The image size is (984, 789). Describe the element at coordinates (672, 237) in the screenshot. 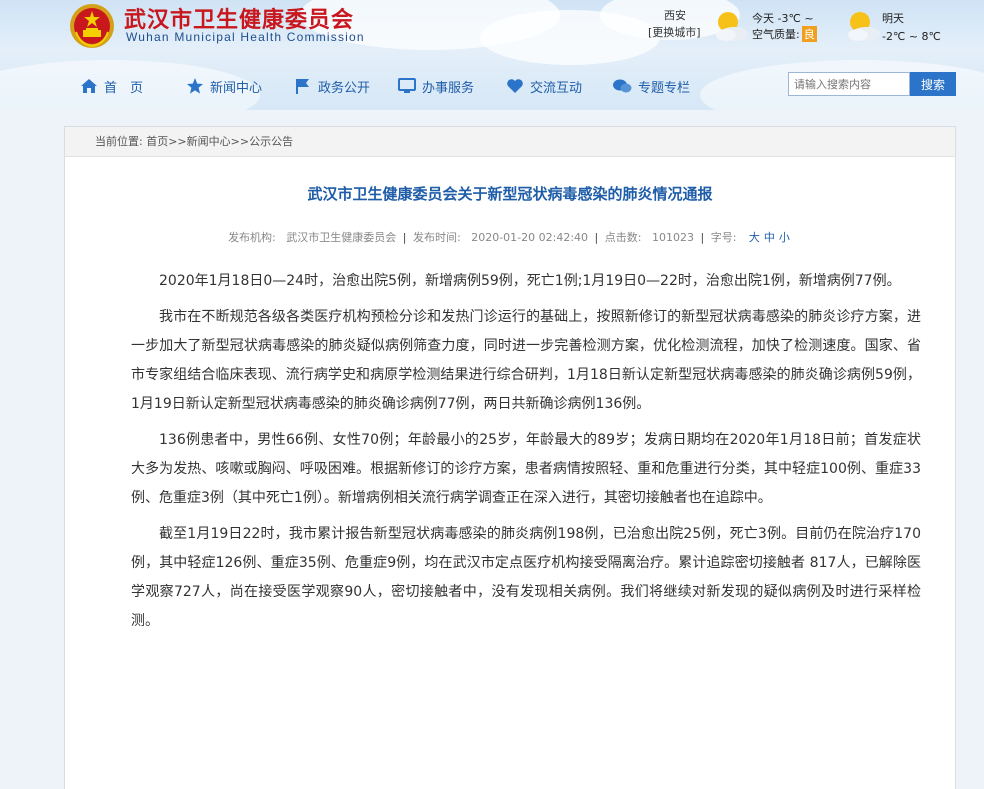

I see `clicks-value: 101023` at that location.